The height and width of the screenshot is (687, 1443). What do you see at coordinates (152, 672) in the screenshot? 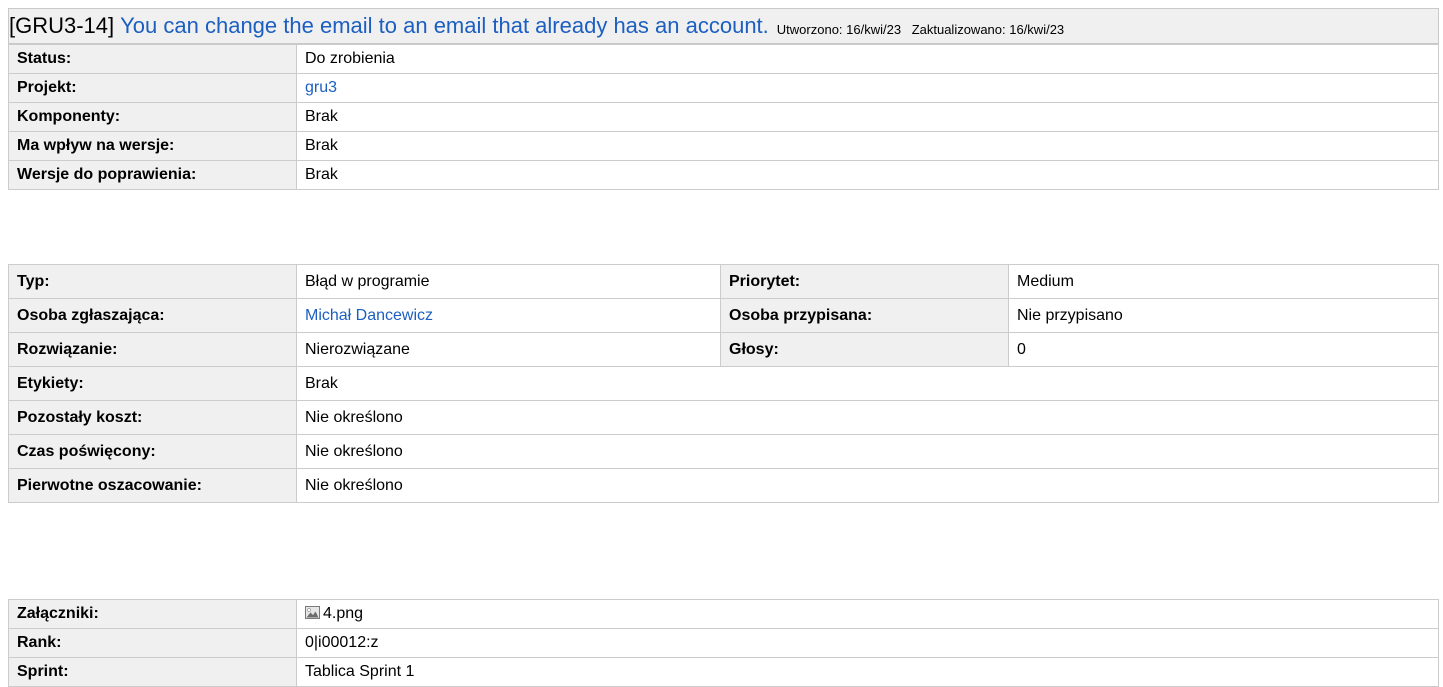
I see `field-label: Sprint:` at bounding box center [152, 672].